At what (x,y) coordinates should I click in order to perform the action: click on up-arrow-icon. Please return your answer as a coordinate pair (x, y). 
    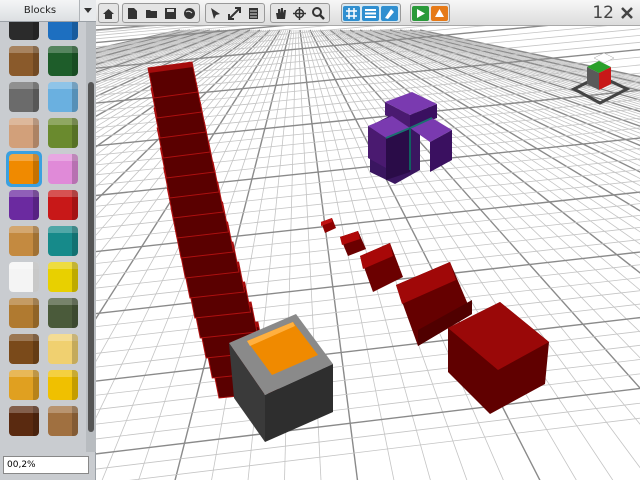
    Looking at the image, I should click on (439, 13).